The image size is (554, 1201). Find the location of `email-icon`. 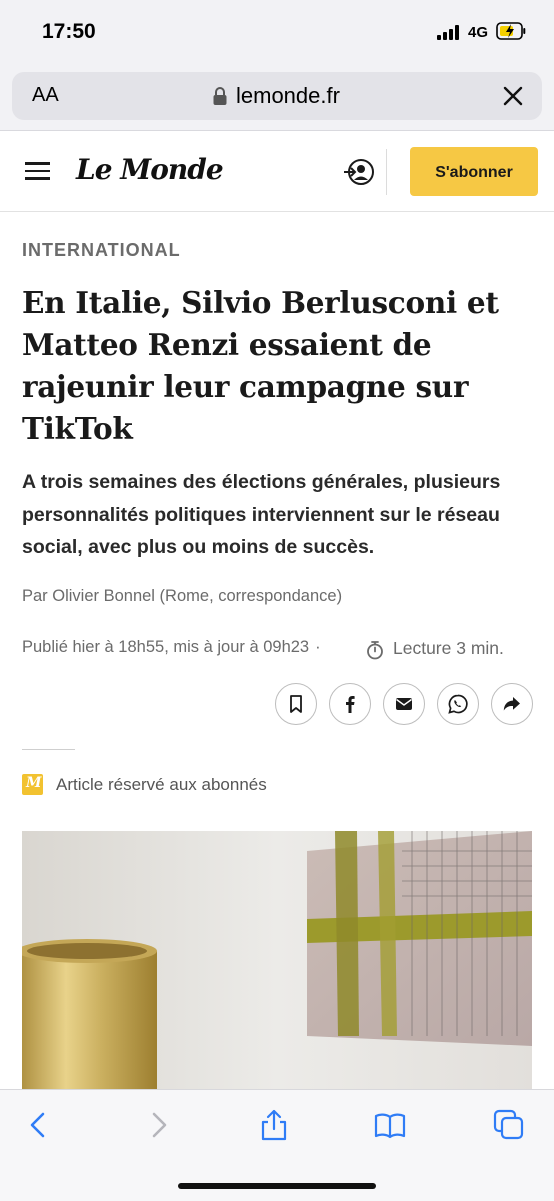

email-icon is located at coordinates (404, 704).